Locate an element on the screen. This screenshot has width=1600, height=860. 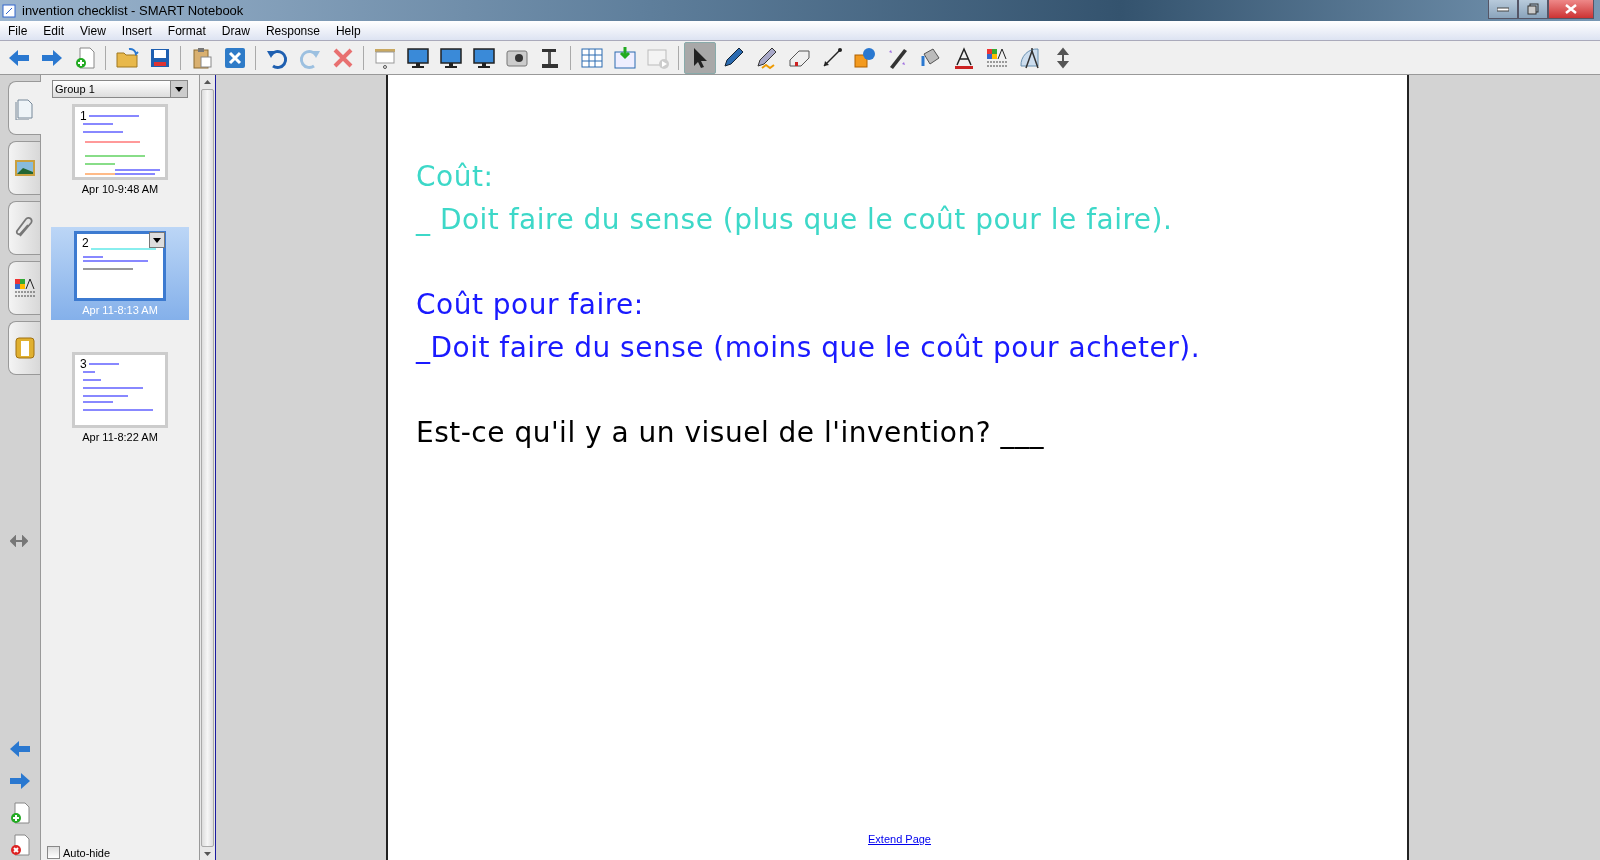
close-button is located at coordinates (1571, 9).